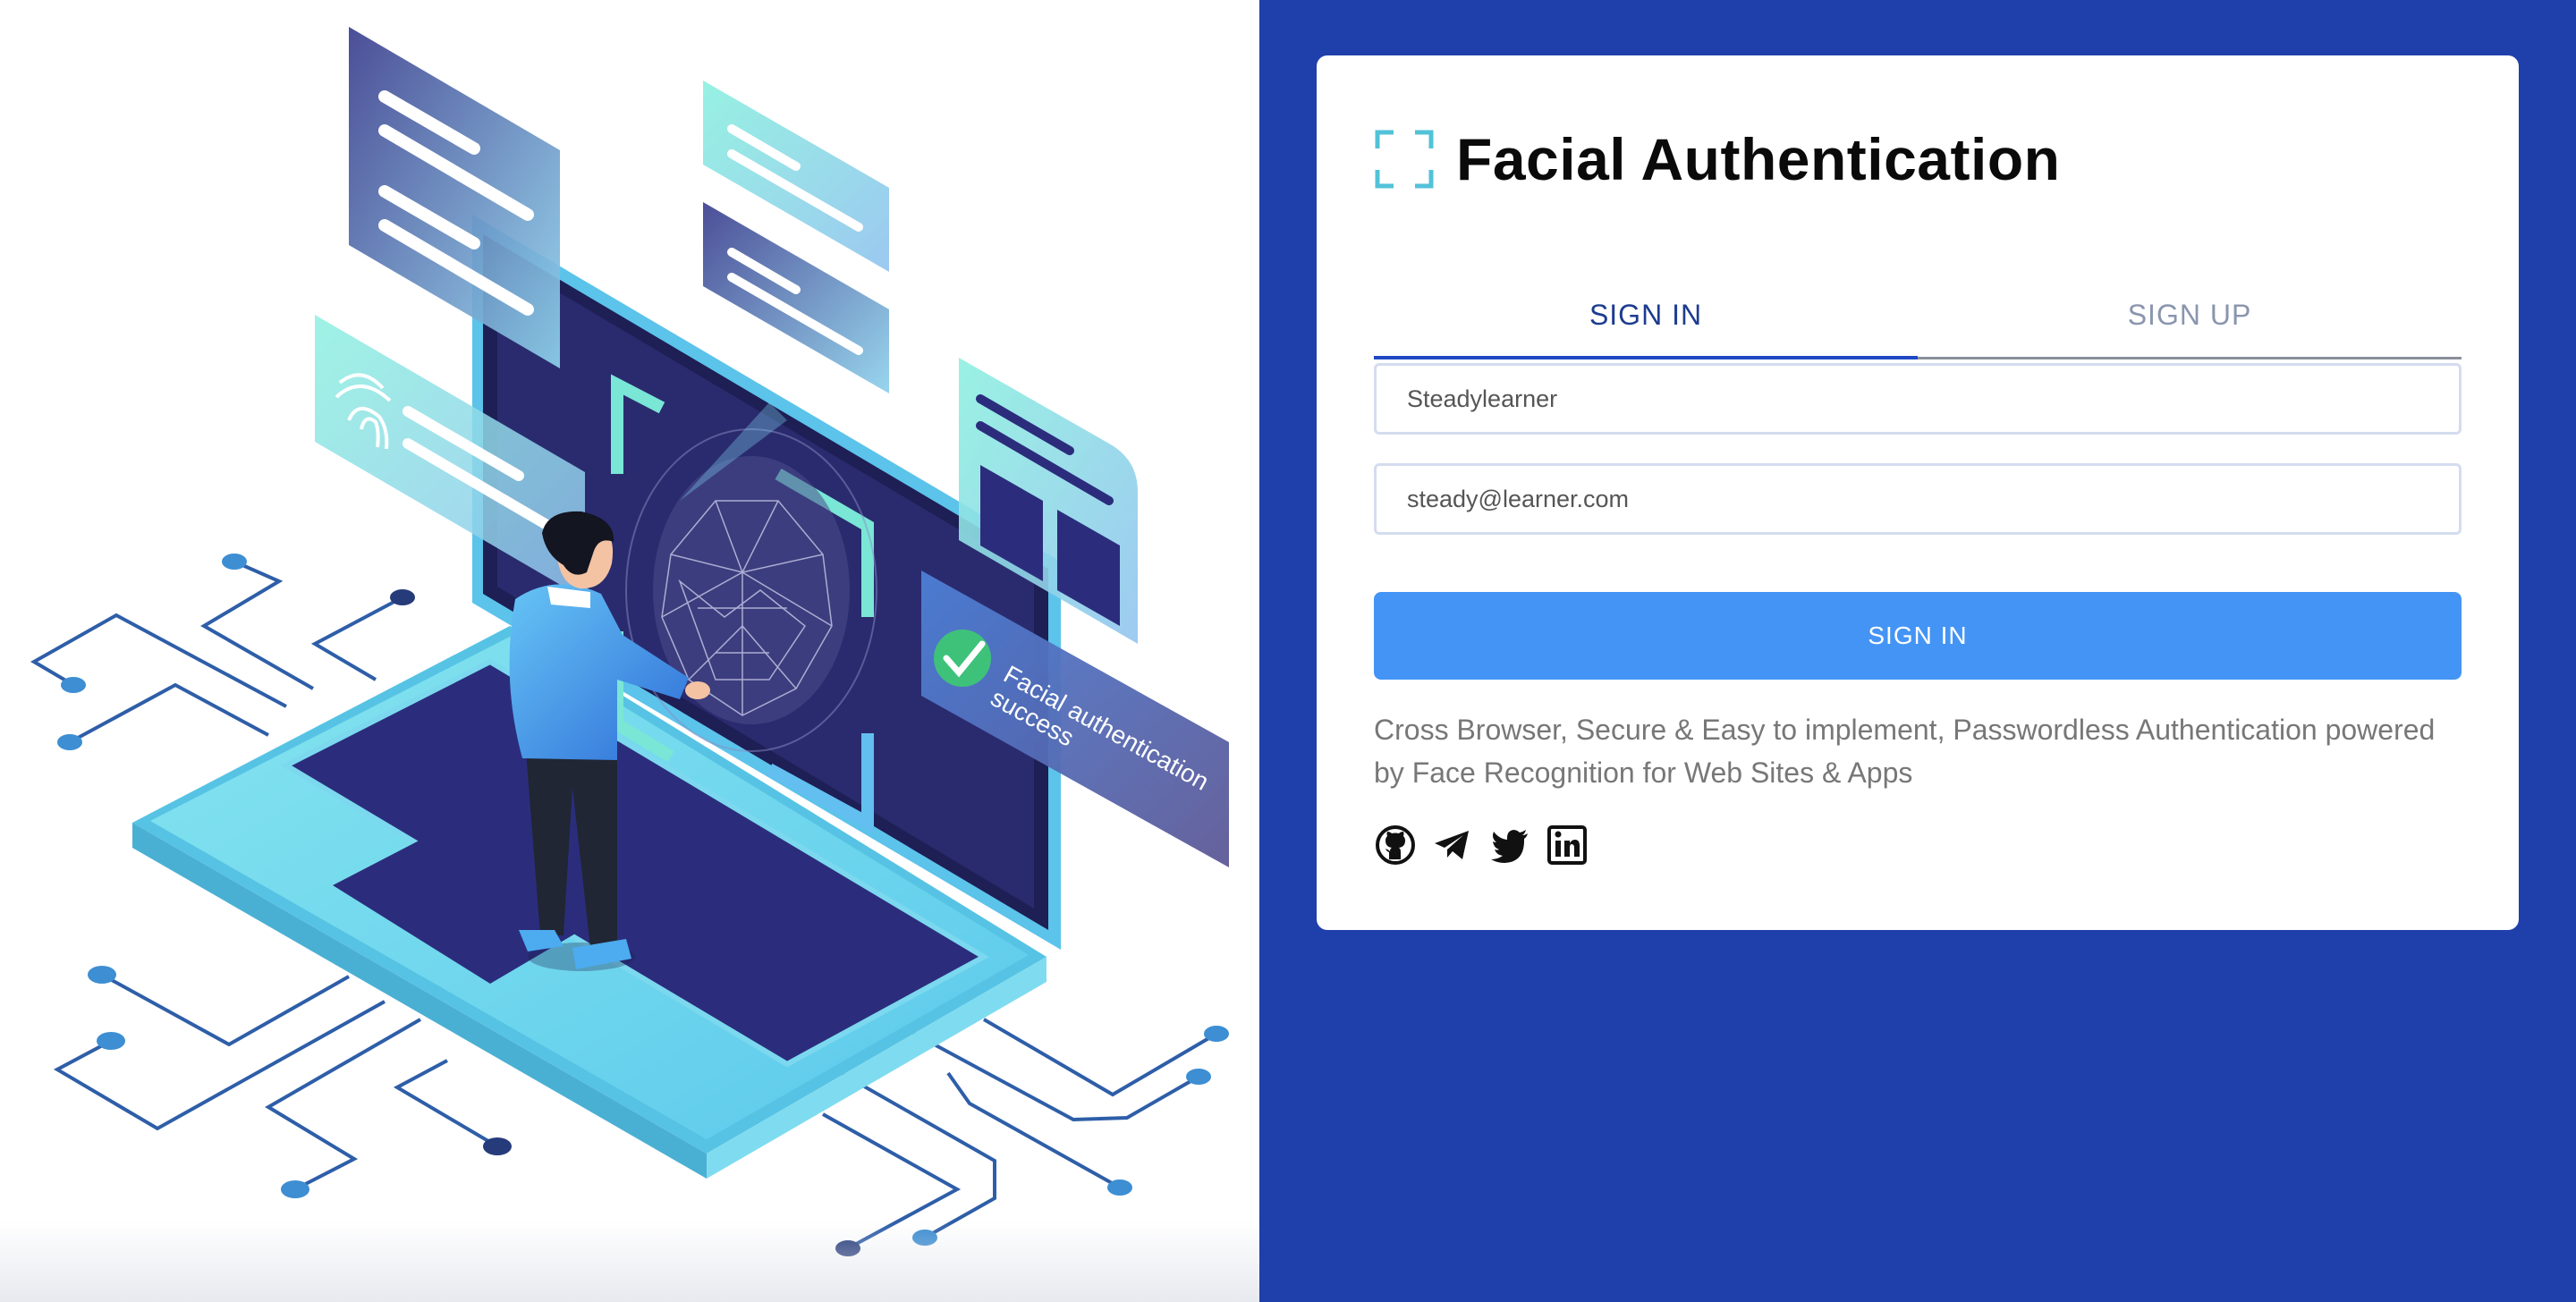 The height and width of the screenshot is (1302, 2576). What do you see at coordinates (454, 197) in the screenshot?
I see `floating-panel-top-left` at bounding box center [454, 197].